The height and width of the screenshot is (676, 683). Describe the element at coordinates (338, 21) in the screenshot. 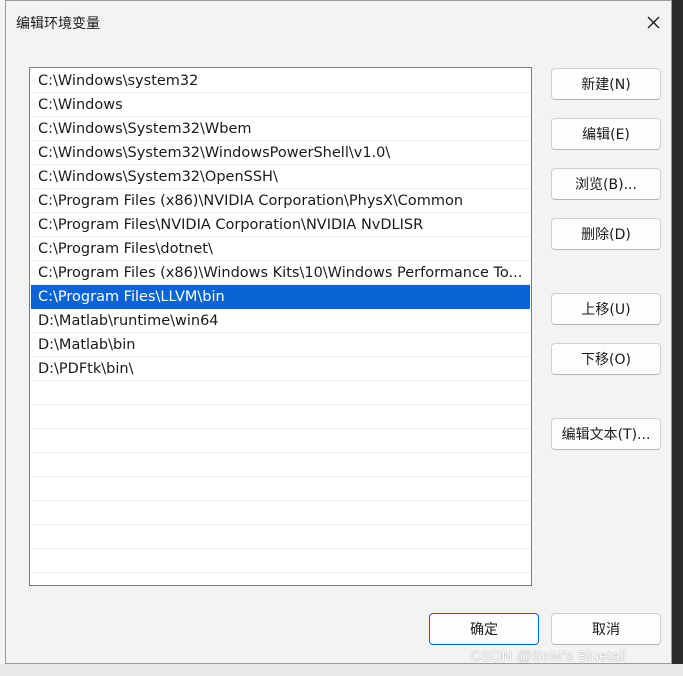

I see `title-bar: 编辑环境变量` at that location.